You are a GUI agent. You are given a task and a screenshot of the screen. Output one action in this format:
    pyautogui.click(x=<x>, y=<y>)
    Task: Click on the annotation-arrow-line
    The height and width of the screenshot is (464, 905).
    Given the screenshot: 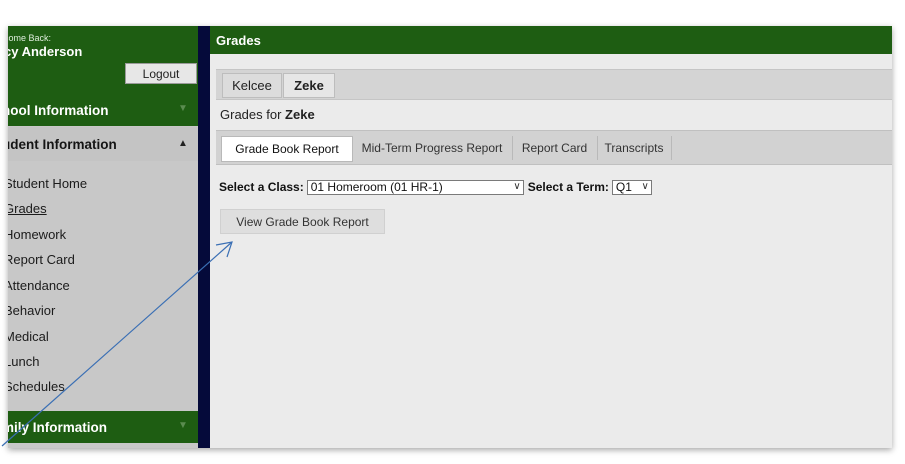 What is the action you would take?
    pyautogui.click(x=117, y=344)
    